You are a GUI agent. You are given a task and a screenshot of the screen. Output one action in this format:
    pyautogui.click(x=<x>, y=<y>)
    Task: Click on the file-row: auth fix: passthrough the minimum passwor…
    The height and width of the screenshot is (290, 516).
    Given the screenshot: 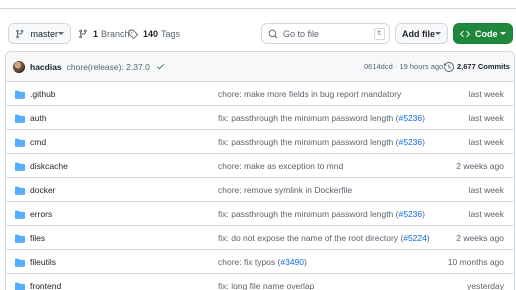 What is the action you would take?
    pyautogui.click(x=260, y=118)
    